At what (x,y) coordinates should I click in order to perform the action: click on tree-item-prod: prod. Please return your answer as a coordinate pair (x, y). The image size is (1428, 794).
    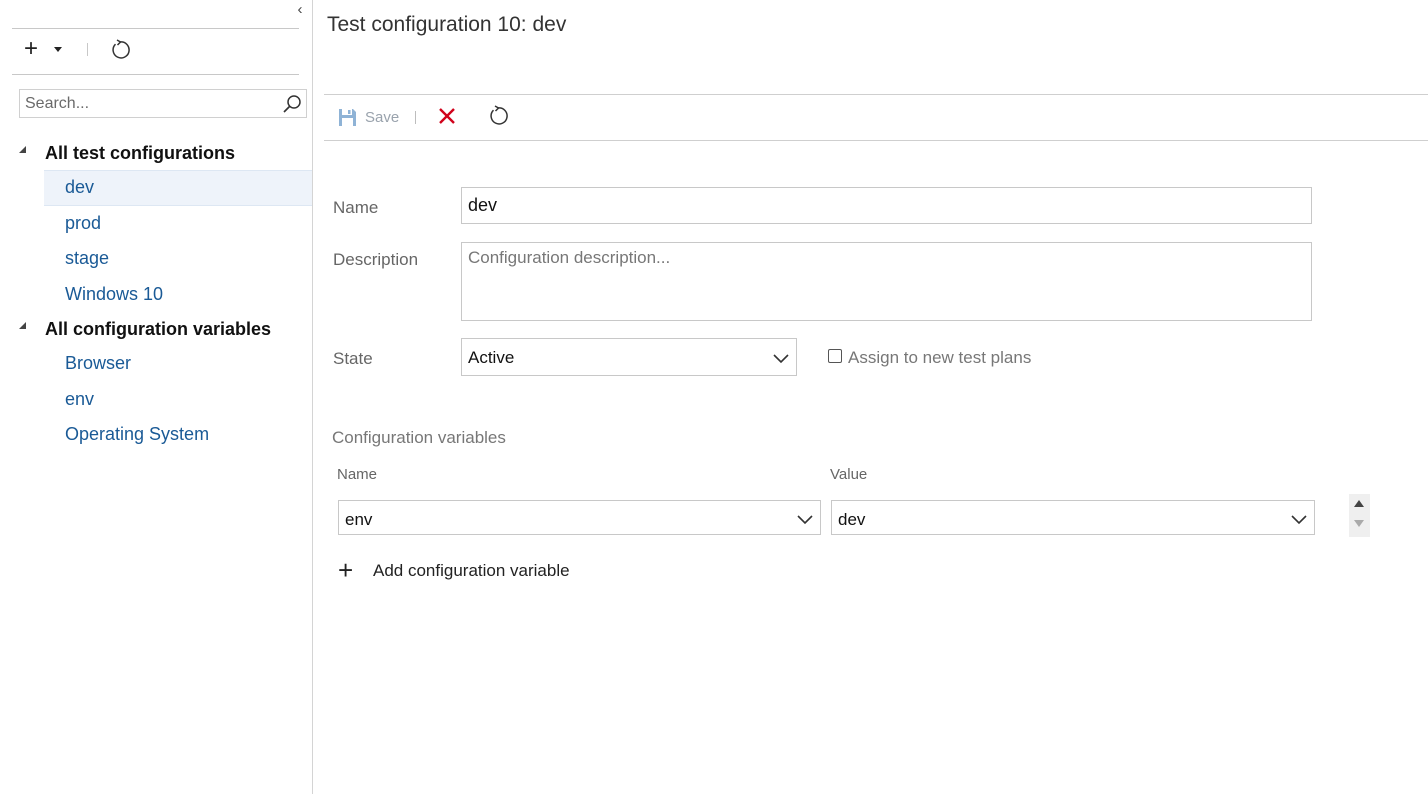
    Looking at the image, I should click on (156, 224).